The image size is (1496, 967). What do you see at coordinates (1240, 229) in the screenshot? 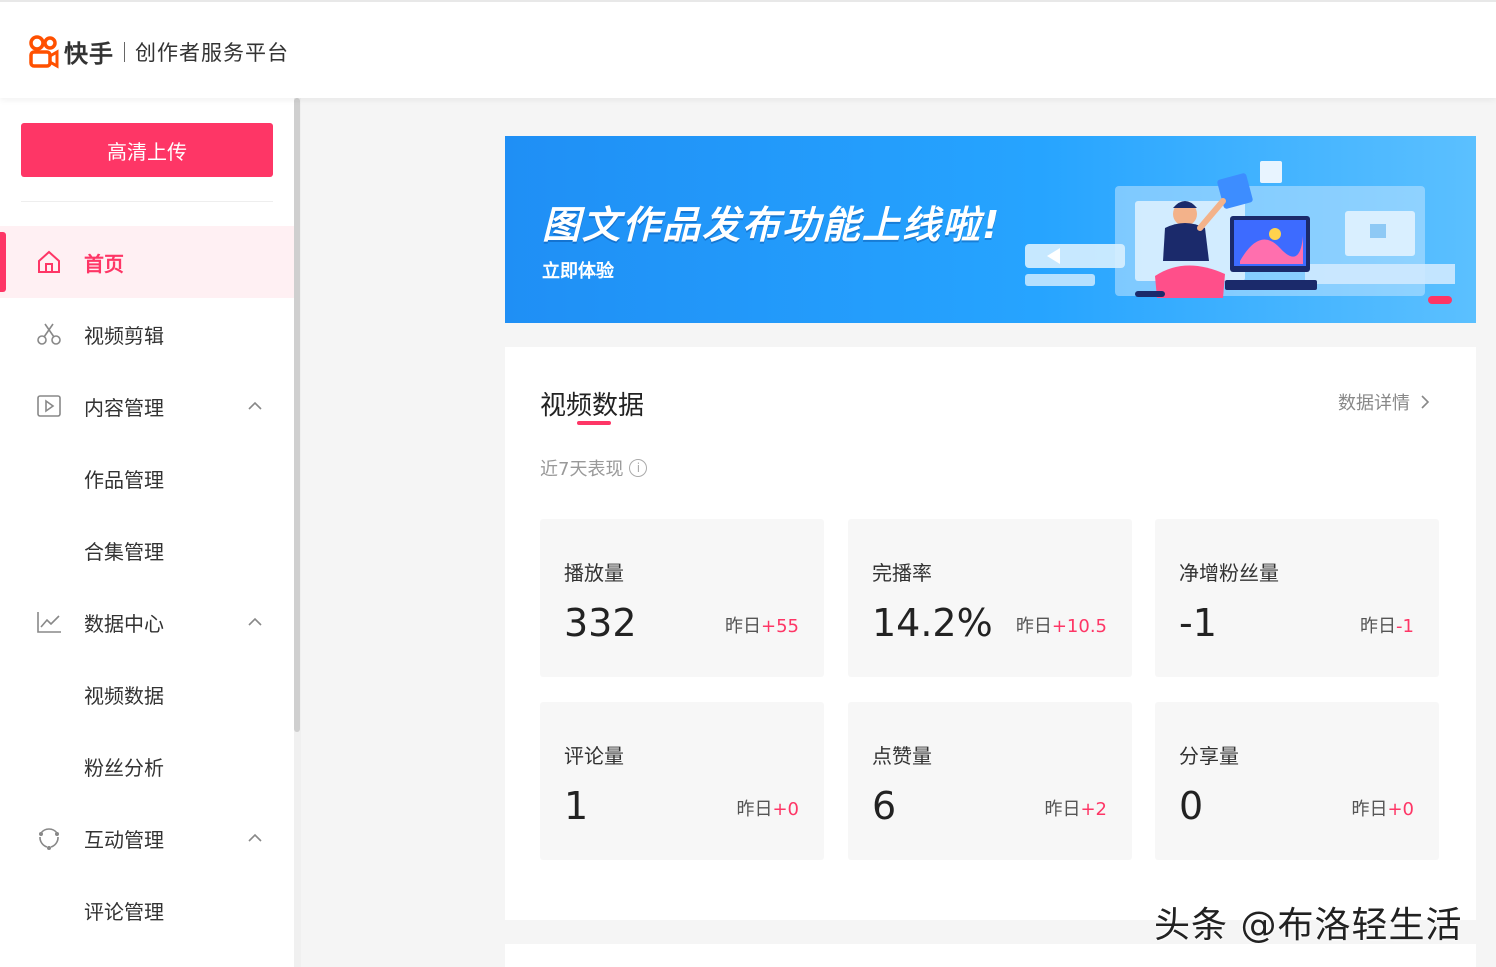
I see `banner-illustration` at bounding box center [1240, 229].